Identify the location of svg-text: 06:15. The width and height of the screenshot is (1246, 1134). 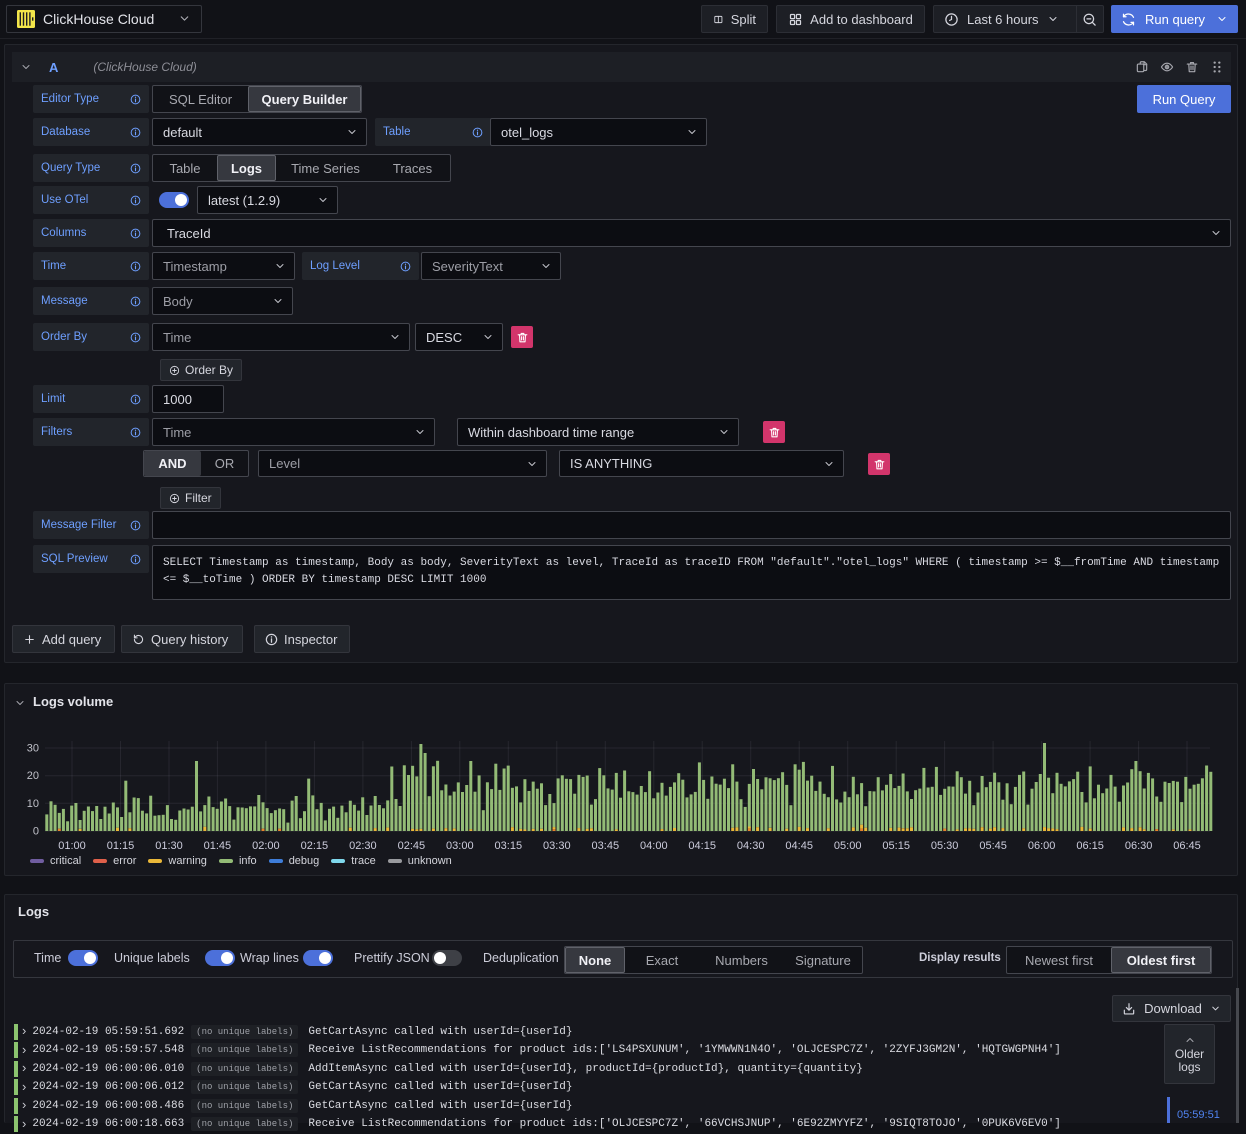
(1090, 846).